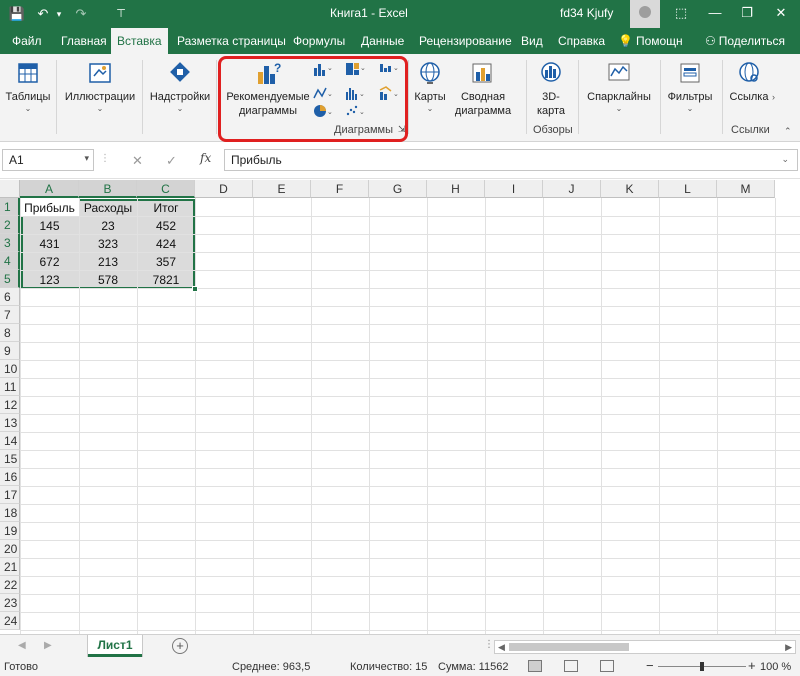  Describe the element at coordinates (607, 666) in the screenshot. I see `page-break-view-button` at that location.